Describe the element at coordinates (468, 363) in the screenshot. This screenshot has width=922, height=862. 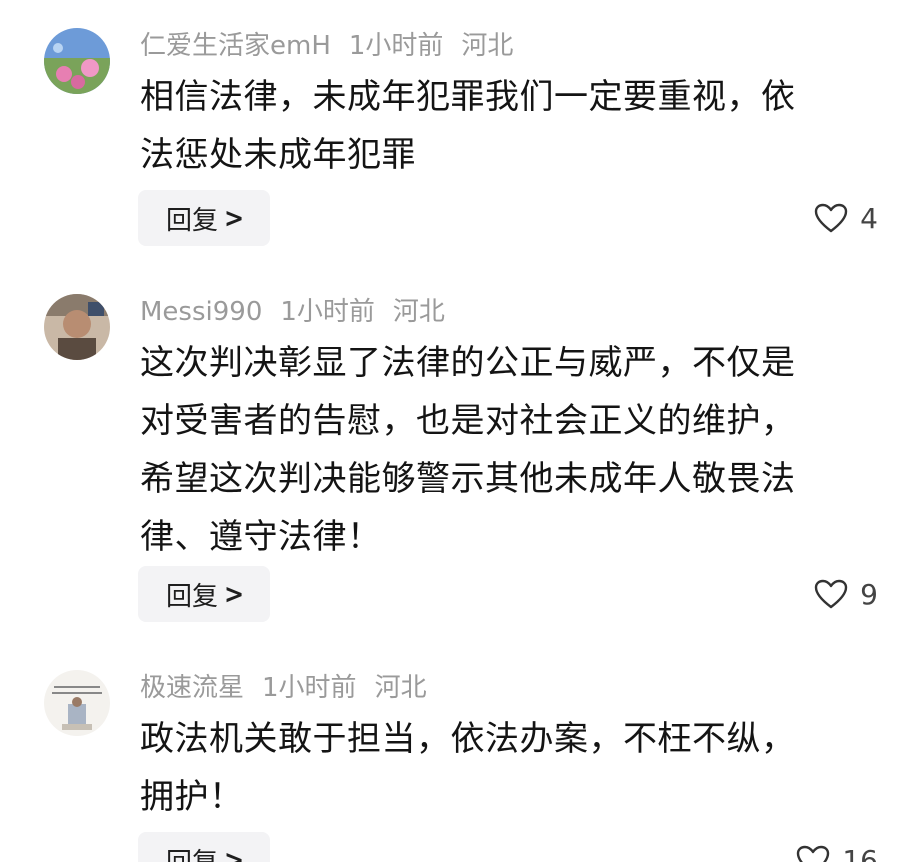
I see `comment-line: 这次判决彰显了法律的公正与威严，不仅是` at that location.